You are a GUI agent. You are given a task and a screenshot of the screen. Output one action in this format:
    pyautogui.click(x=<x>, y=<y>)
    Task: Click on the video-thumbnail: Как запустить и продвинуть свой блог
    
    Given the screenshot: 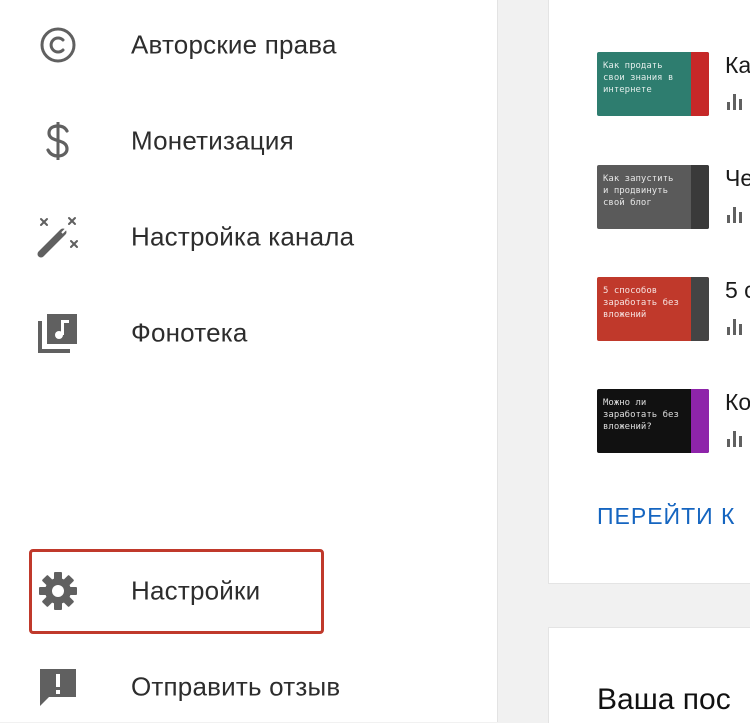 What is the action you would take?
    pyautogui.click(x=653, y=197)
    